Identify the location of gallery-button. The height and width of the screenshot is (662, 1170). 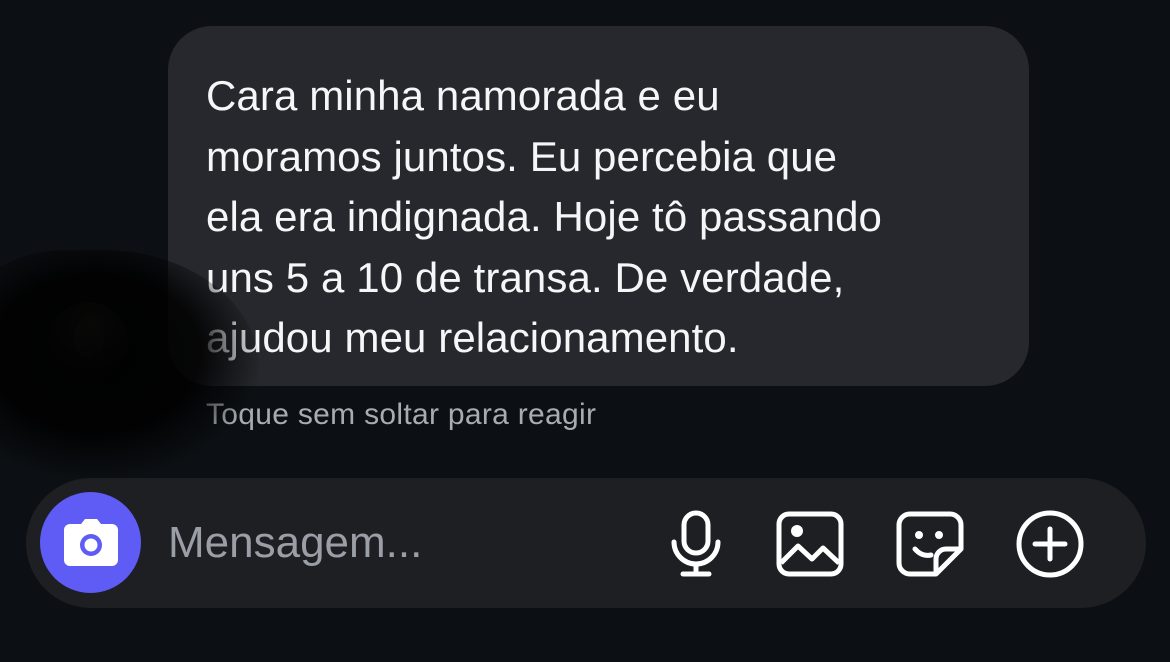
(810, 544).